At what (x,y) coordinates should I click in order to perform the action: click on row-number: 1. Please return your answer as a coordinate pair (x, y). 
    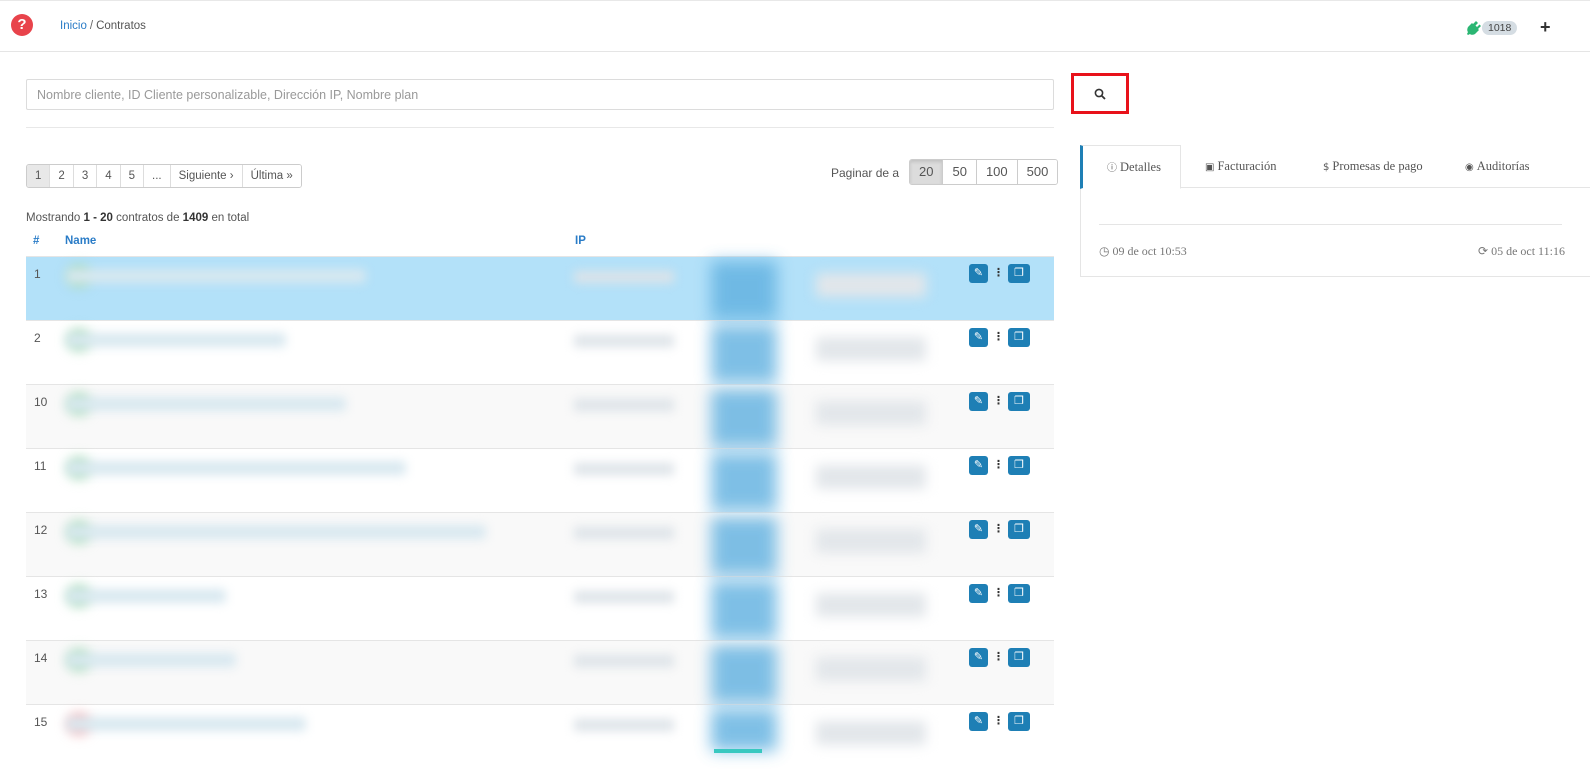
    Looking at the image, I should click on (37, 274).